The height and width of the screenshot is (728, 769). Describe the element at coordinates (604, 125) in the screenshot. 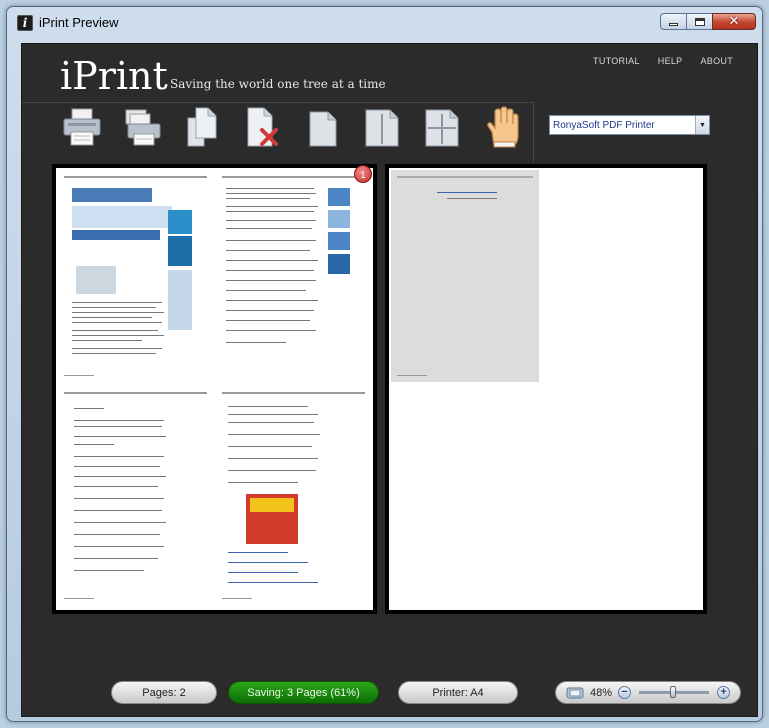

I see `printer-select-value: RonyaSoft PDF Printer` at that location.